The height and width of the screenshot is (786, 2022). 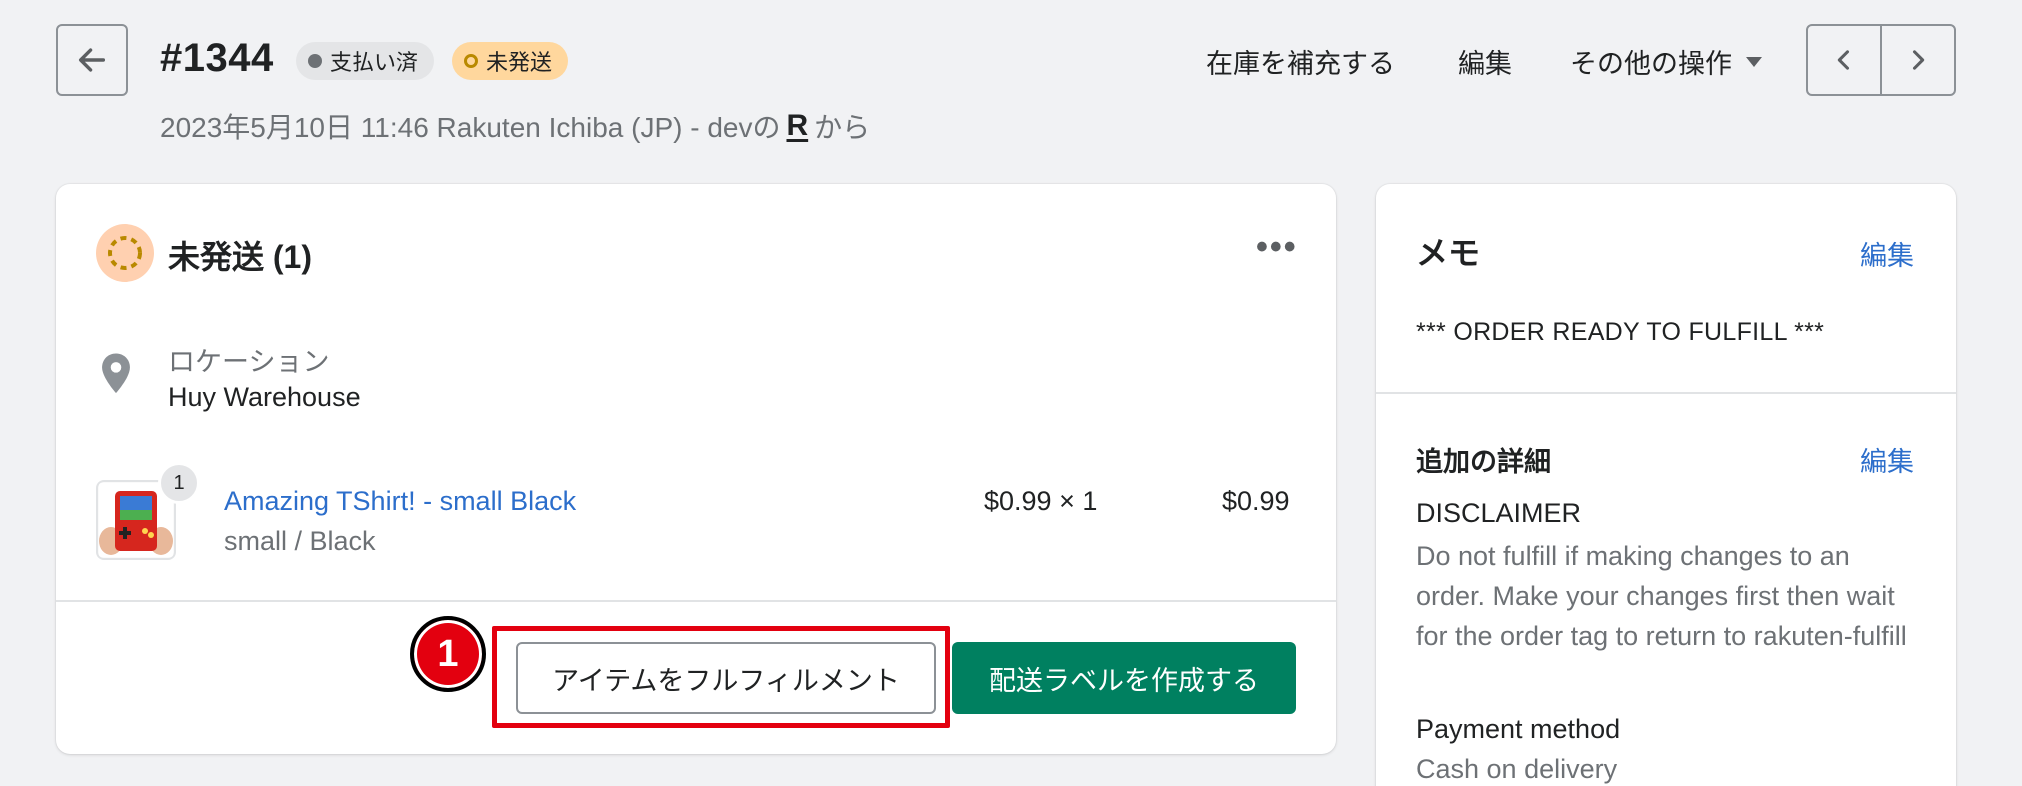 I want to click on restock-button: 在庫を補充する, so click(x=1300, y=61).